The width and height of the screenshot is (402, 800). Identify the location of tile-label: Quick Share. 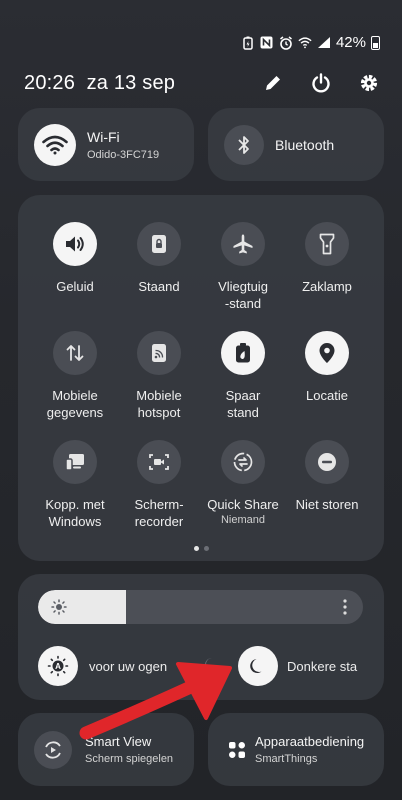
(243, 504).